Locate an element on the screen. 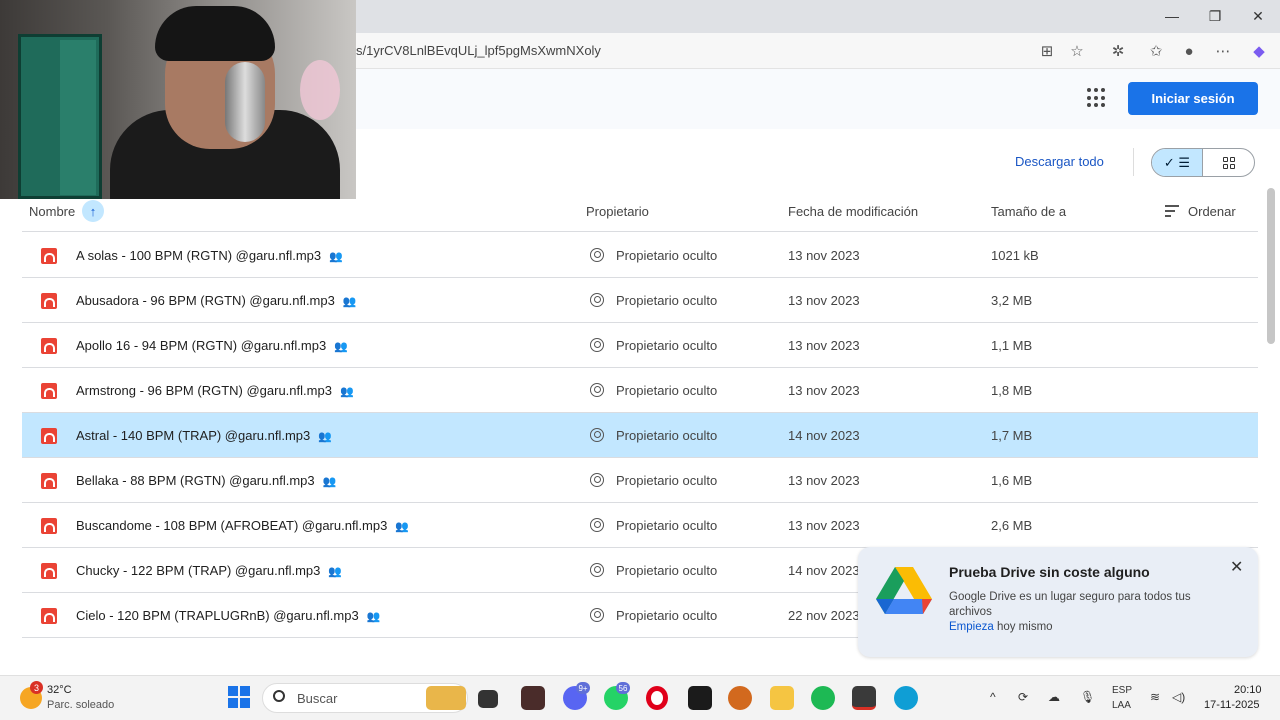 The image size is (1280, 720). obs-icon is located at coordinates (864, 698).